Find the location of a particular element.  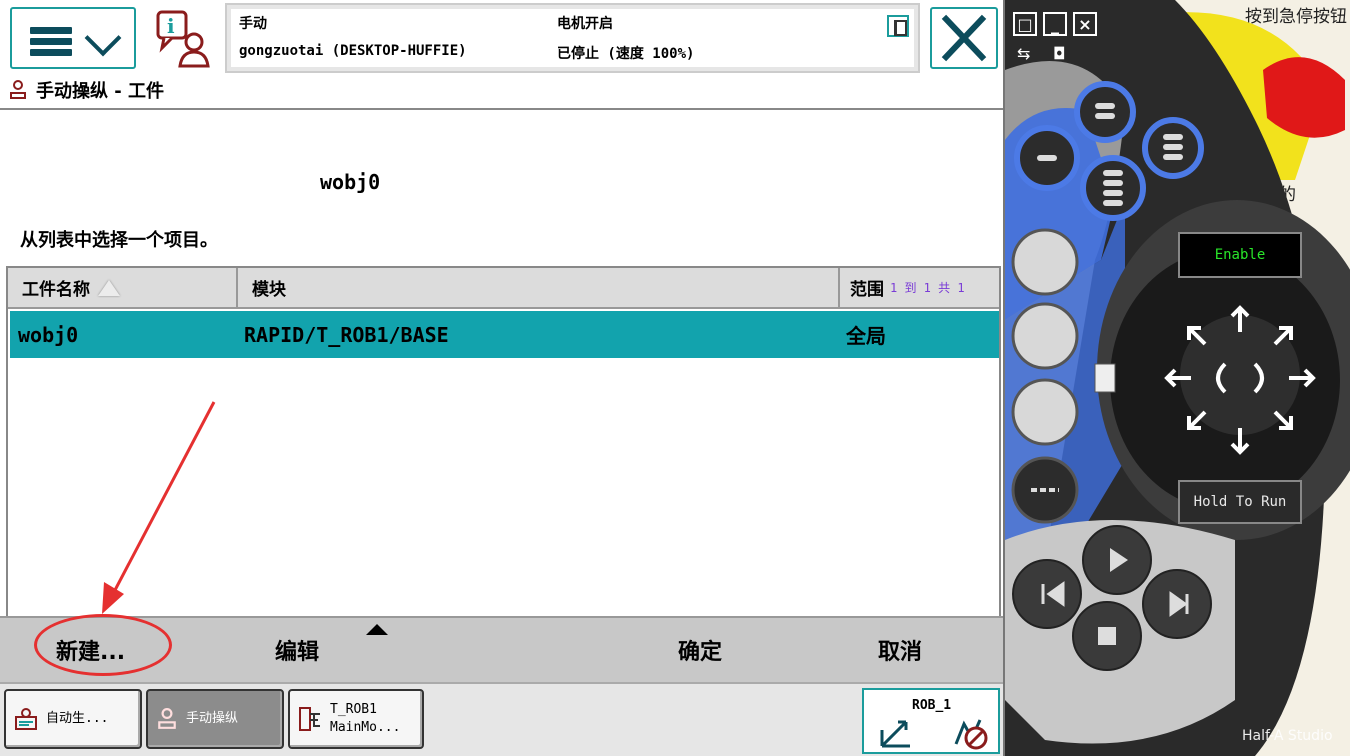

svg-text: i is located at coordinates (171, 26).